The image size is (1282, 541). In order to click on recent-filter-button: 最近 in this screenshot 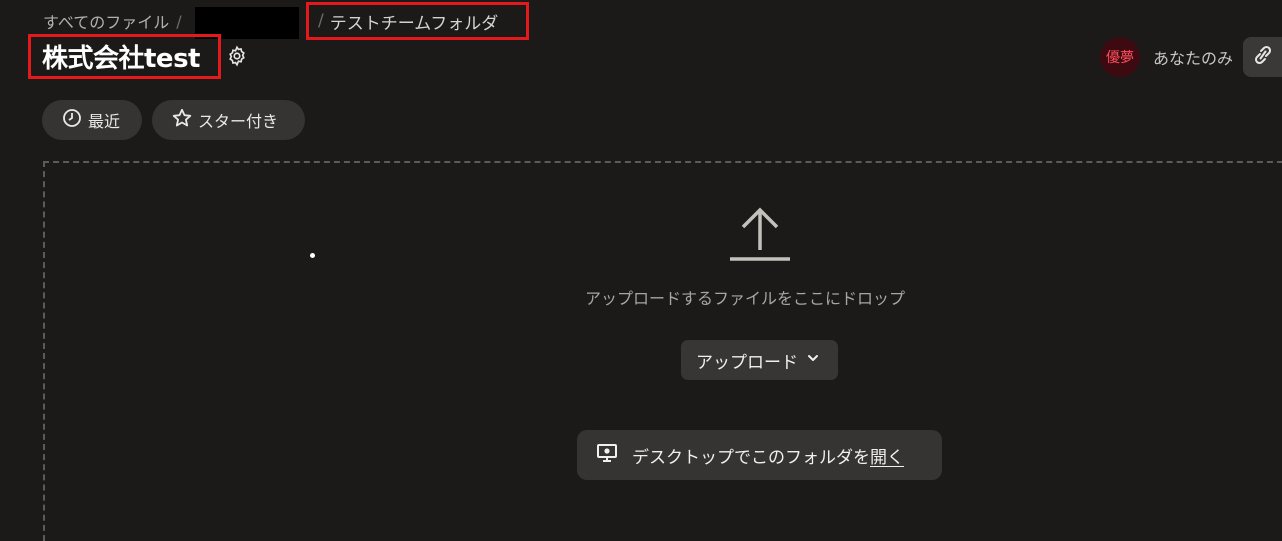, I will do `click(92, 120)`.